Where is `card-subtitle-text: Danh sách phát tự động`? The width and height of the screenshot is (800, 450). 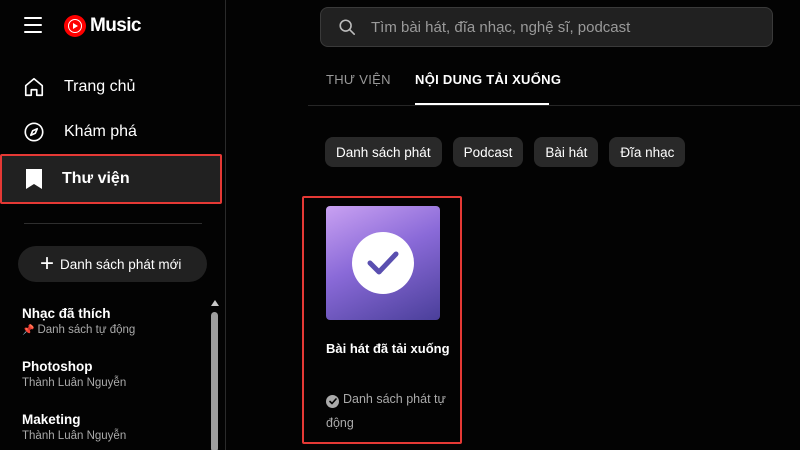
card-subtitle-text: Danh sách phát tự động is located at coordinates (386, 411).